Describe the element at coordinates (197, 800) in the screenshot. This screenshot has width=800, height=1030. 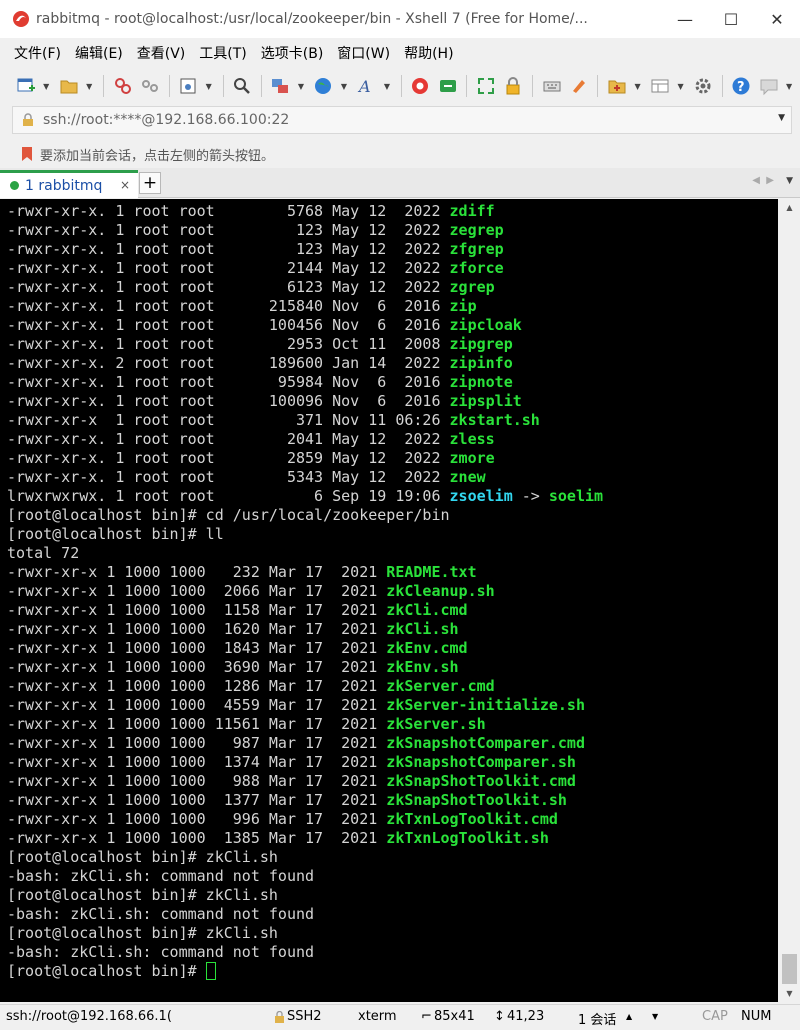
I see `terminal-text: -rwxr-xr-x 1 1000 1000 1377 Mar 17 2021` at that location.